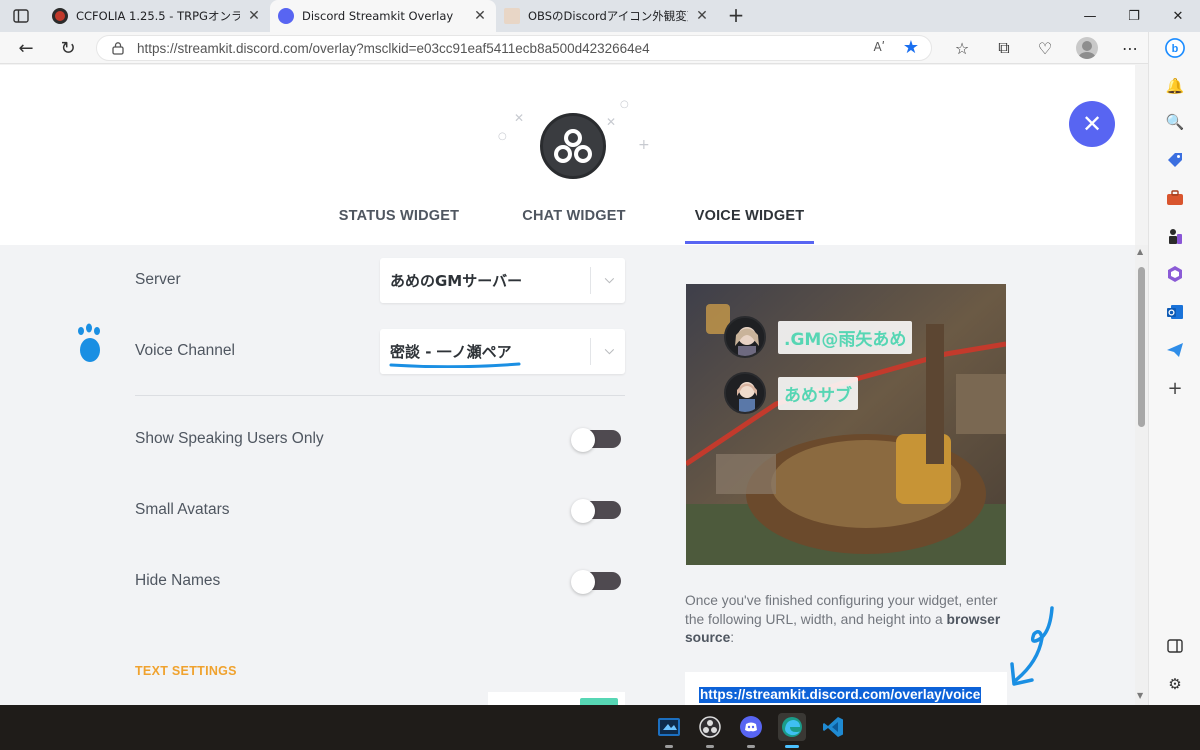 Image resolution: width=1200 pixels, height=750 pixels. I want to click on back-arrow-icon: ←, so click(26, 48).